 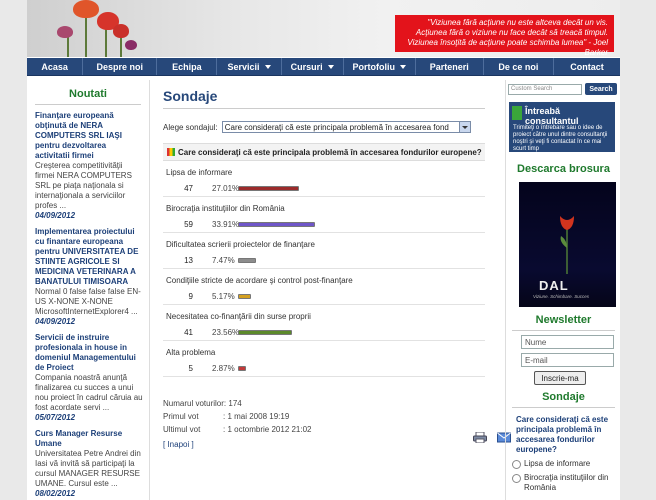 I want to click on tulip-icon, so click(x=567, y=245).